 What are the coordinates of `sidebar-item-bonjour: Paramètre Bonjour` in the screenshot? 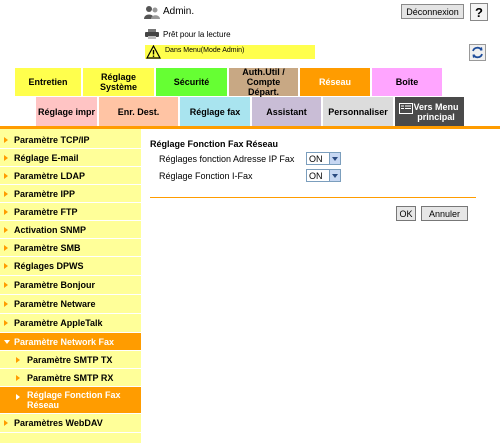 It's located at (70, 285).